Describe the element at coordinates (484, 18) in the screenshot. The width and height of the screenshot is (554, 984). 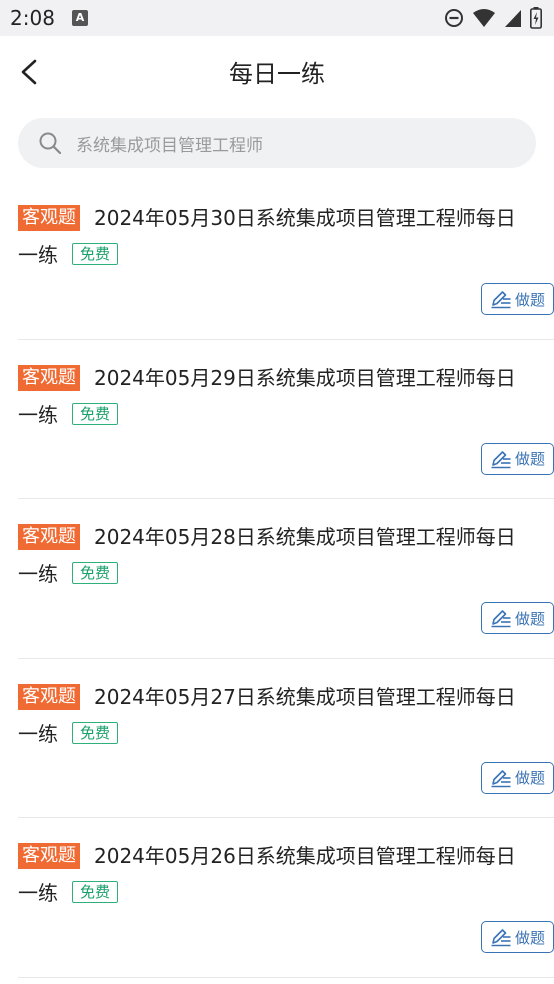
I see `wifi-icon` at that location.